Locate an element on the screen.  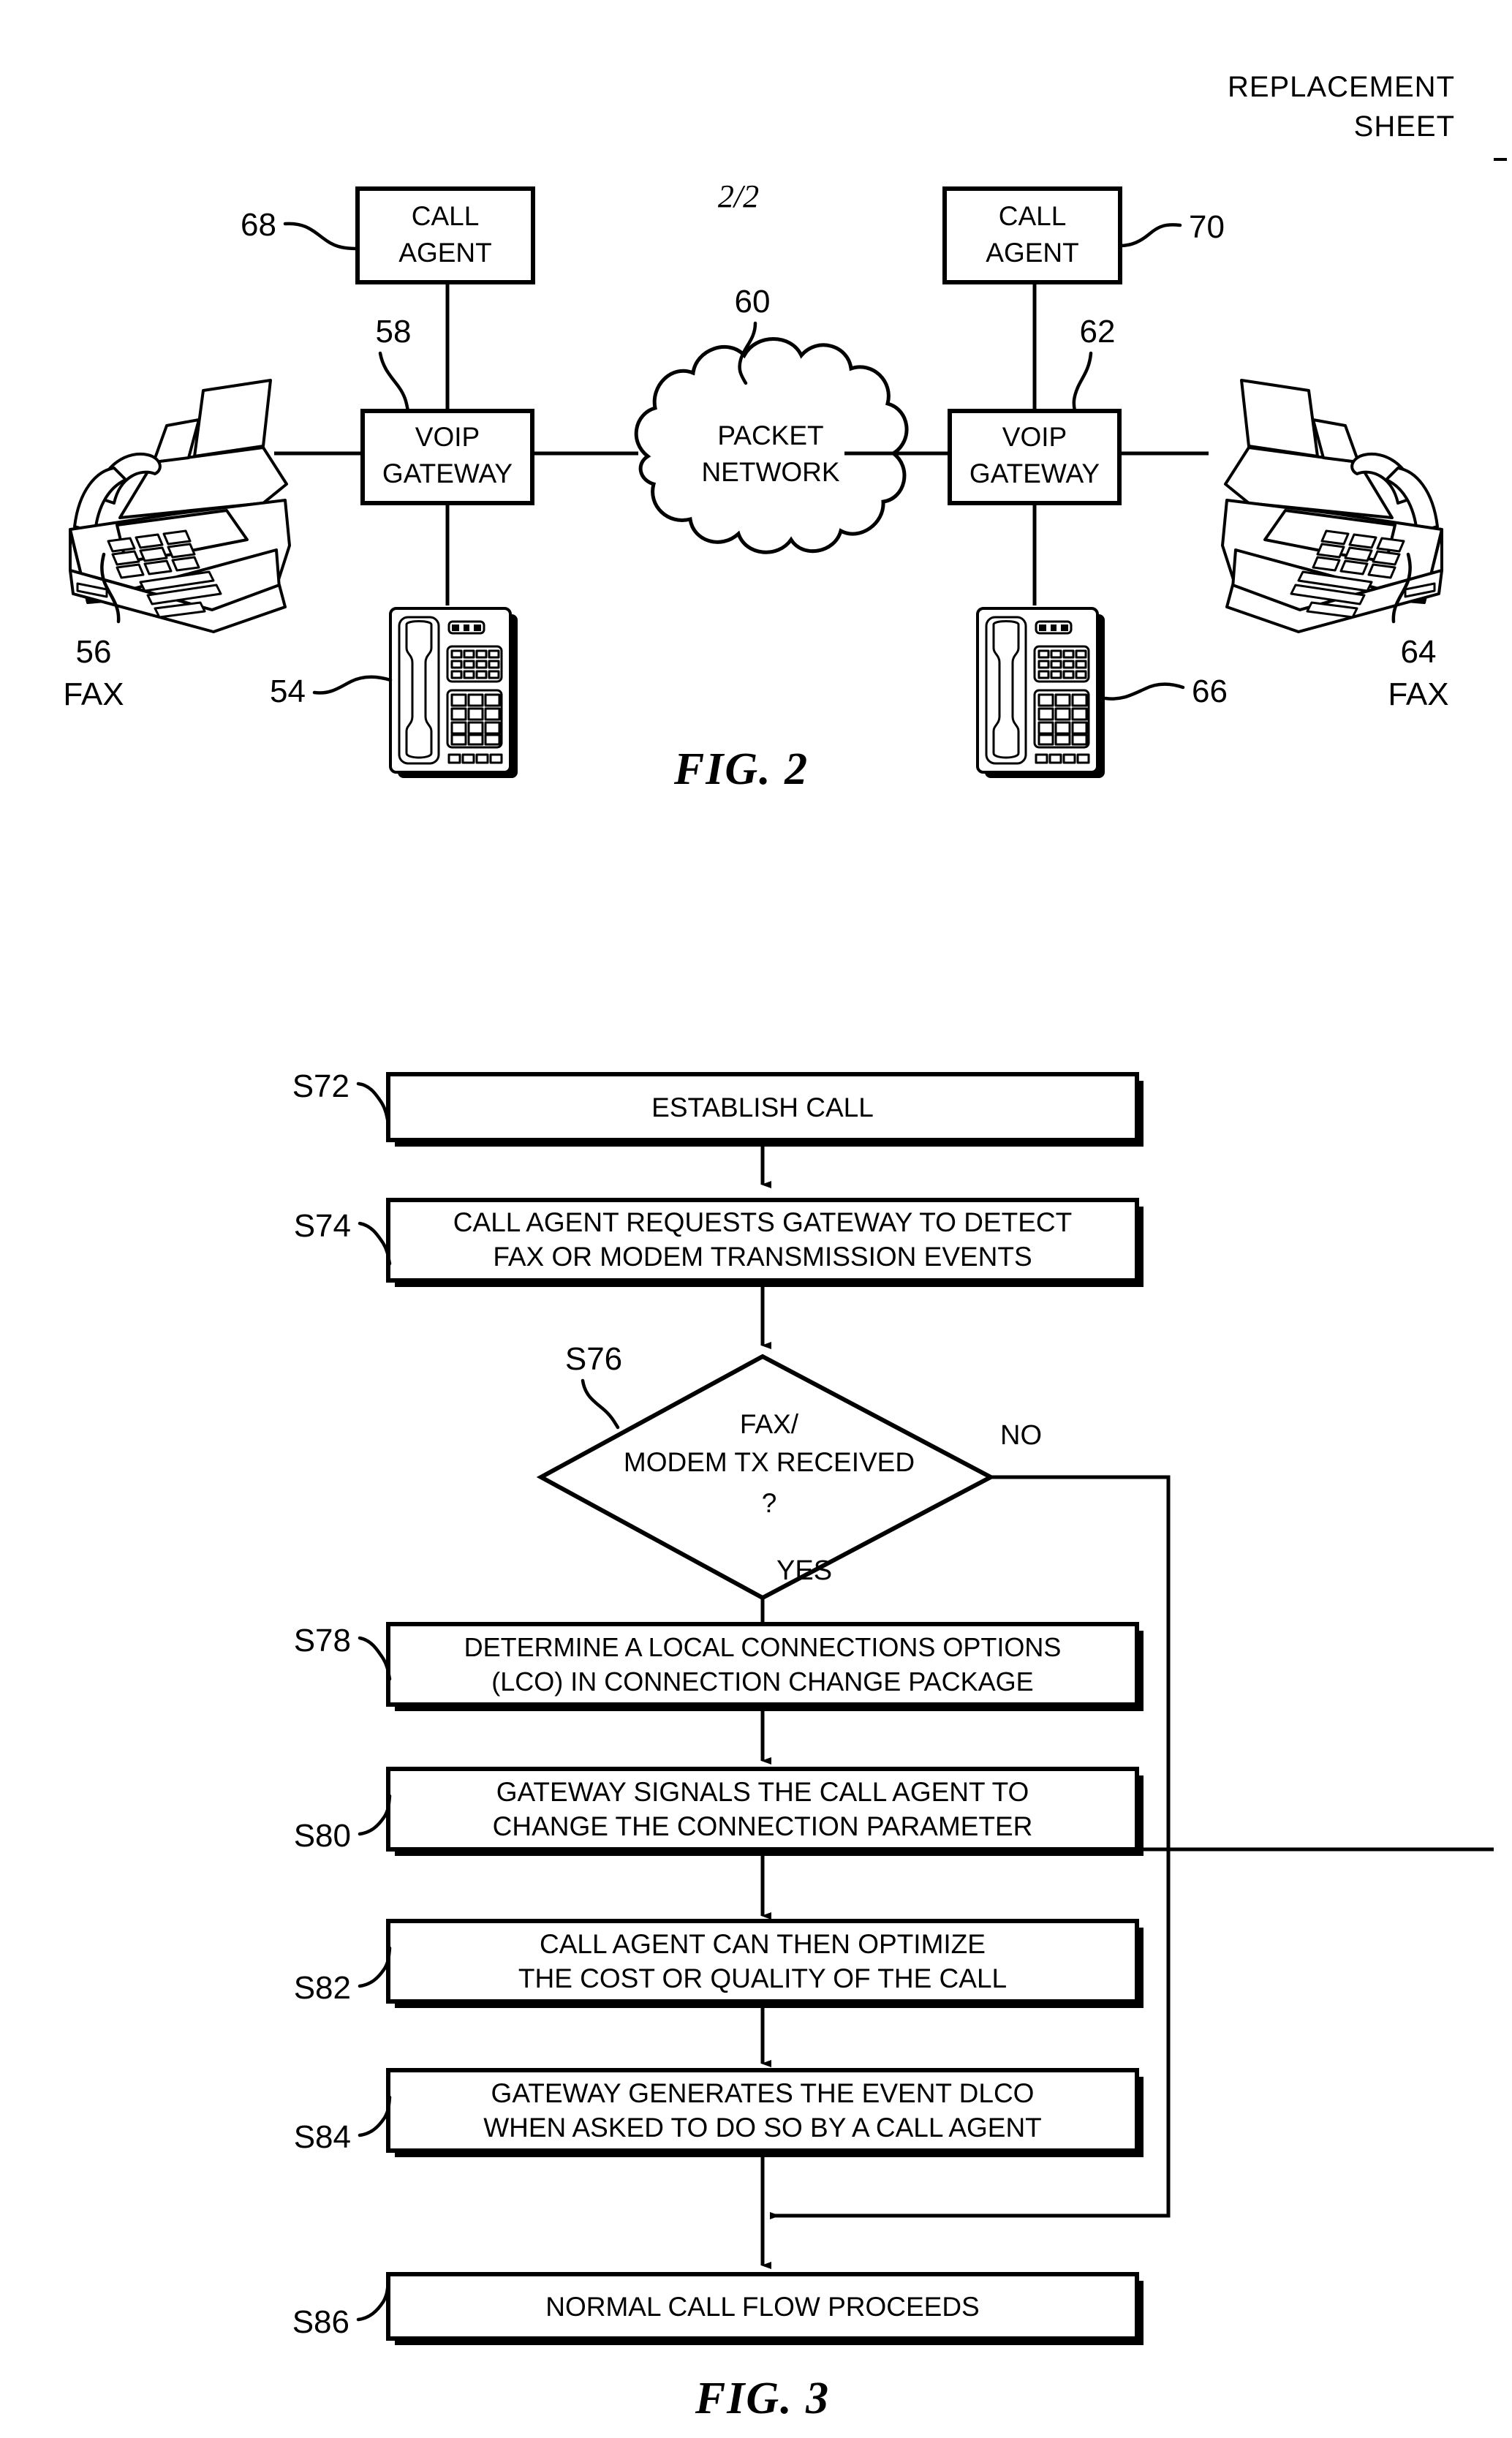
flow-step-s80-id: S80 is located at coordinates (322, 1836).